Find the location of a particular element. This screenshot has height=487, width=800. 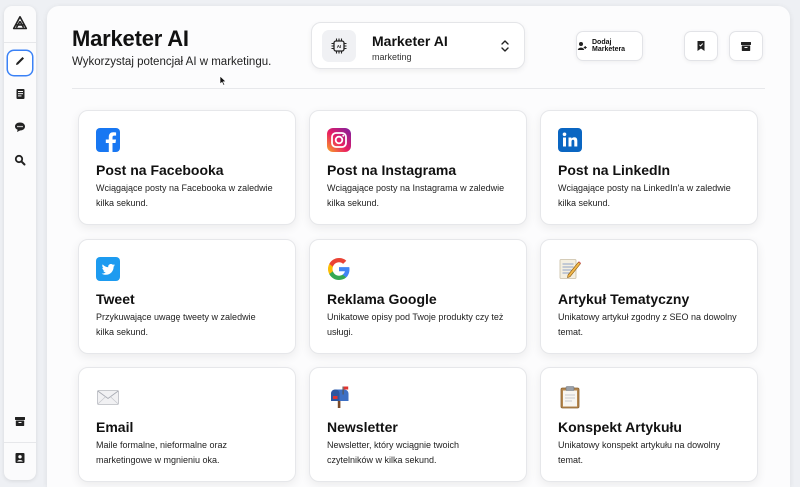

tool-title: Reklama Google is located at coordinates (382, 299).